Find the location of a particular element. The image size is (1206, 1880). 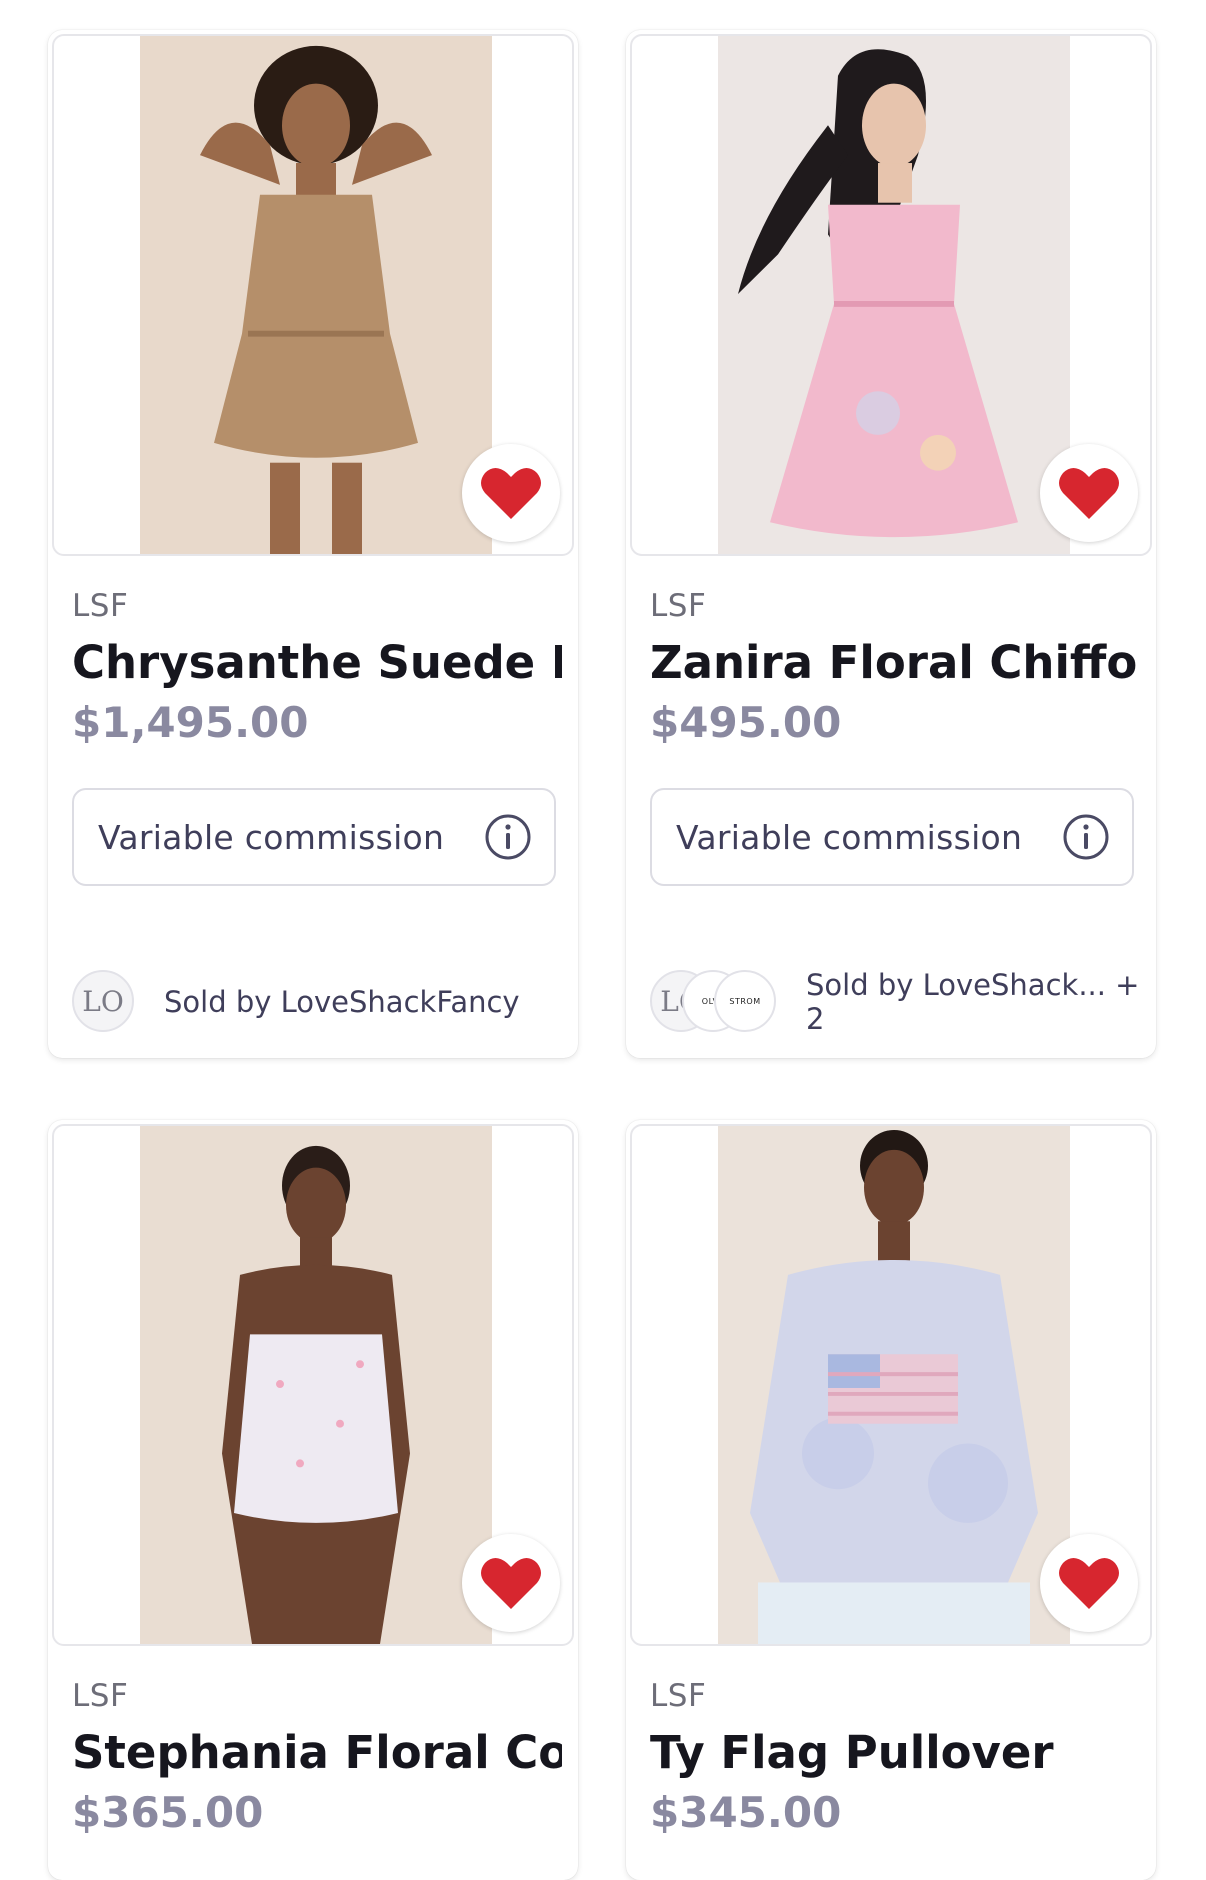

seller-text: Sold by LoveShack... + 2 is located at coordinates (973, 1002).